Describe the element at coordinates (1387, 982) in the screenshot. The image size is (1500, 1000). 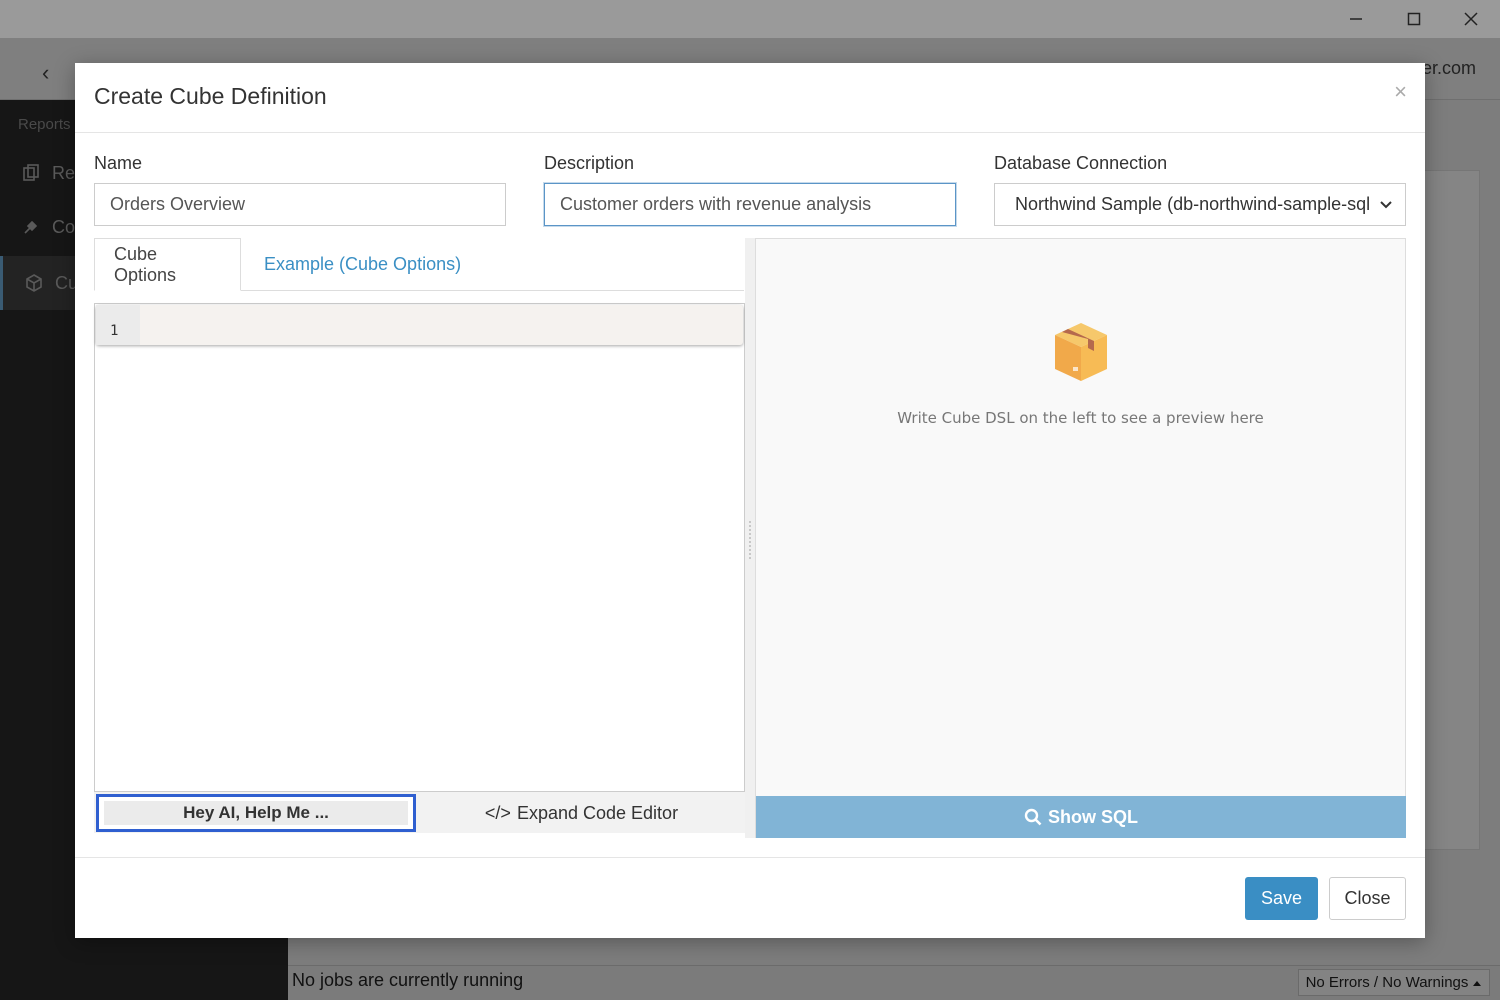
I see `status-badge-label: No Errors / No Warnings` at that location.